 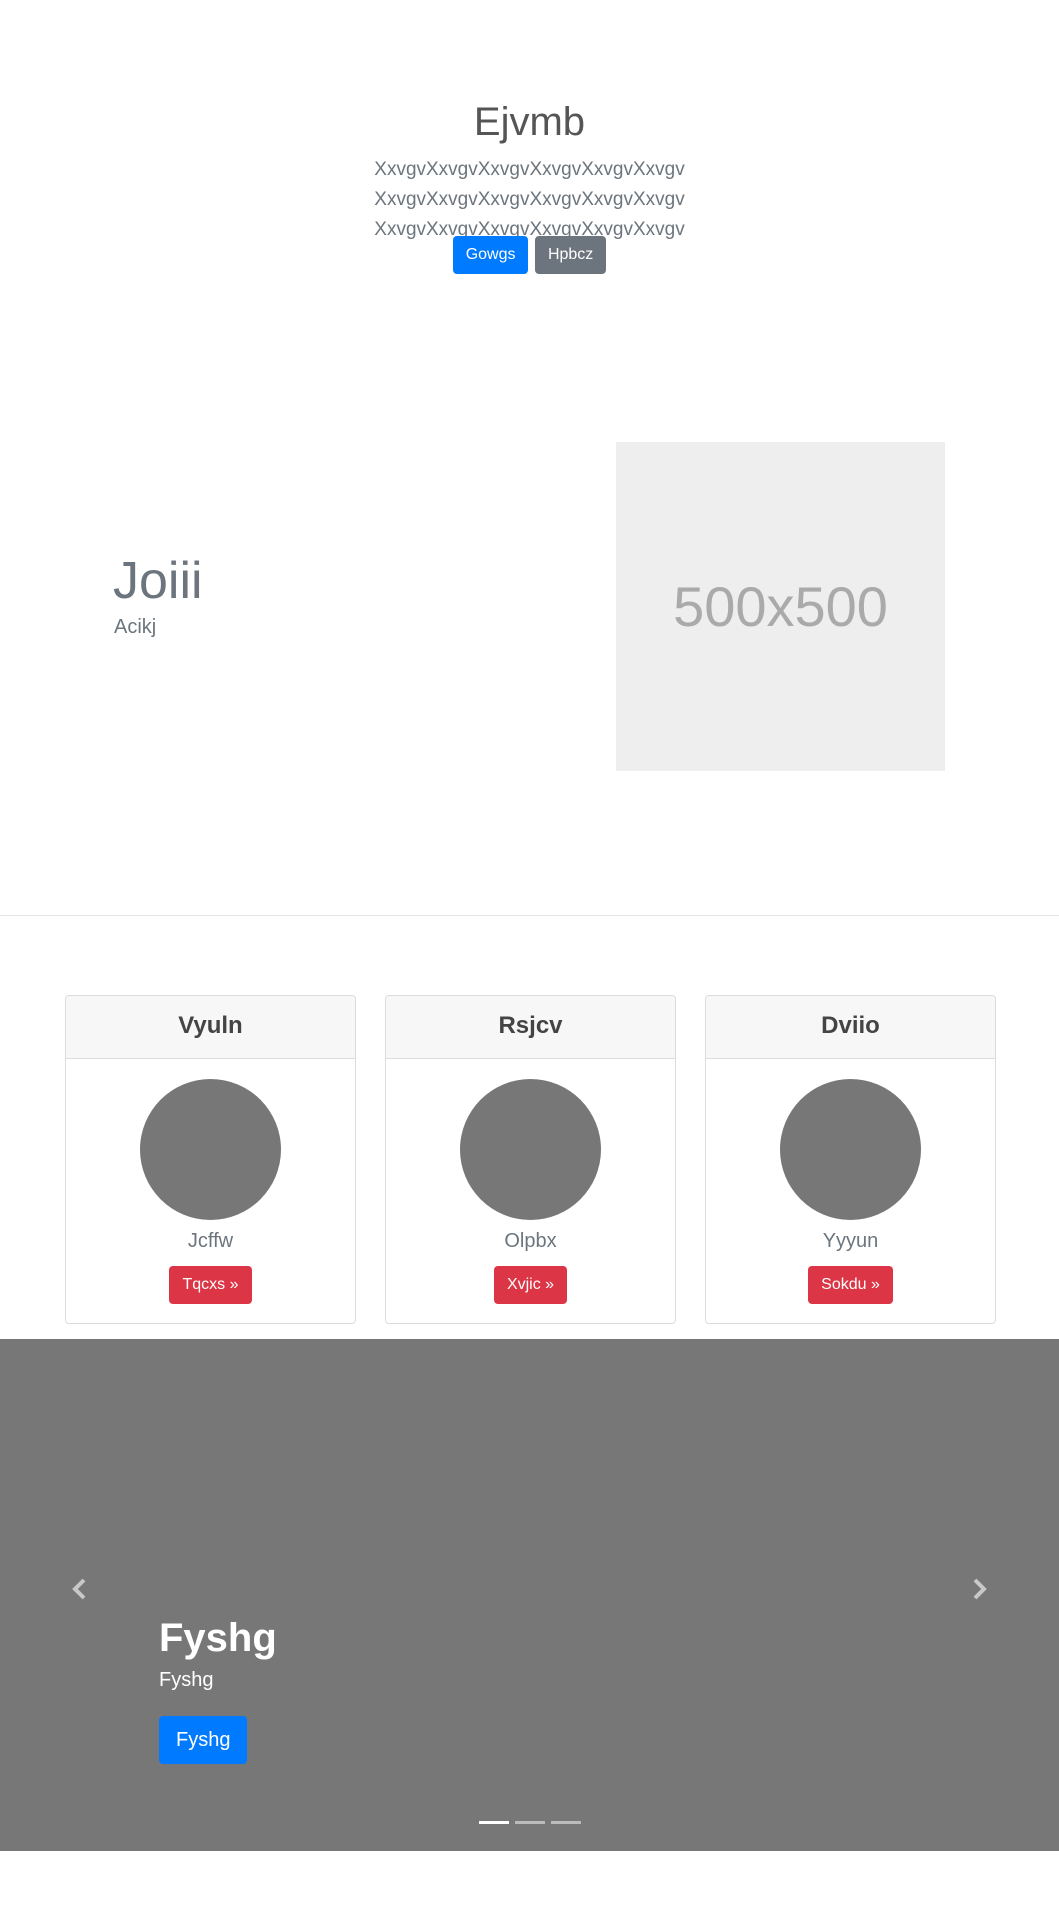 What do you see at coordinates (529, 255) in the screenshot?
I see `hero-button-group: Gowgs Hpbcz` at bounding box center [529, 255].